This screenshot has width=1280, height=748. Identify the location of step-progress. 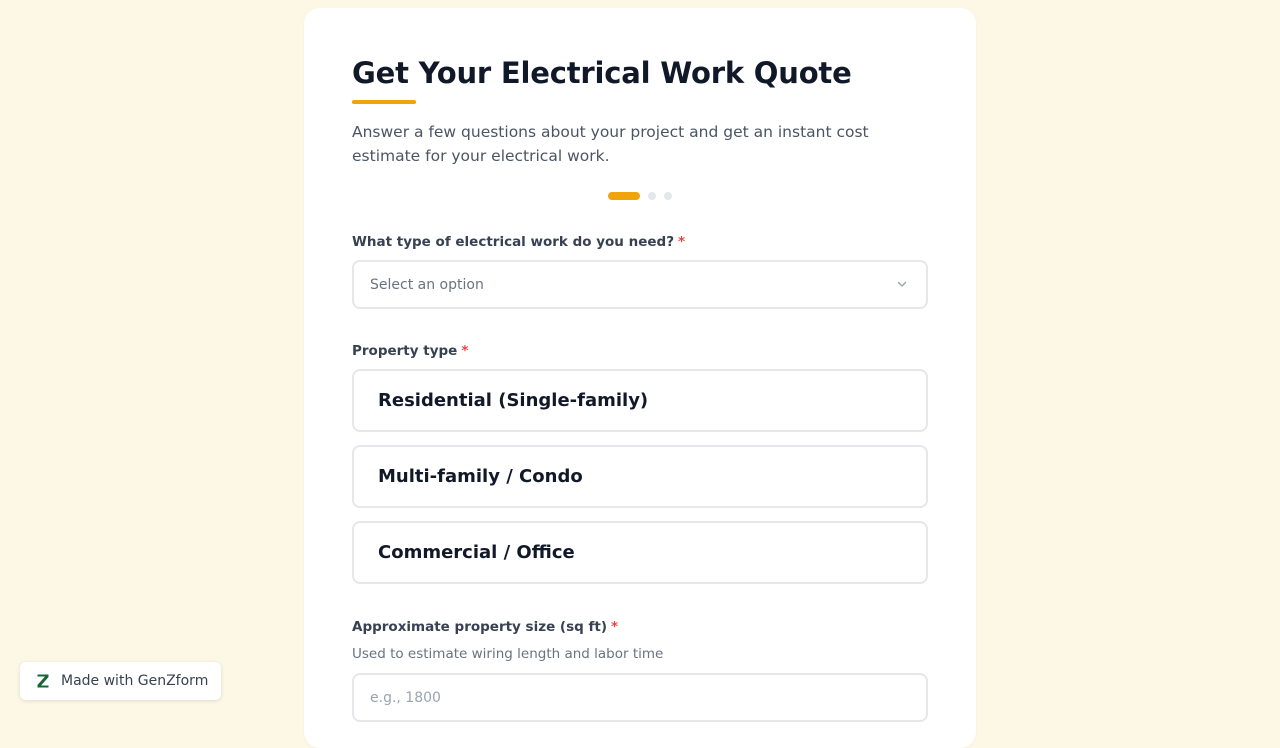
(640, 196).